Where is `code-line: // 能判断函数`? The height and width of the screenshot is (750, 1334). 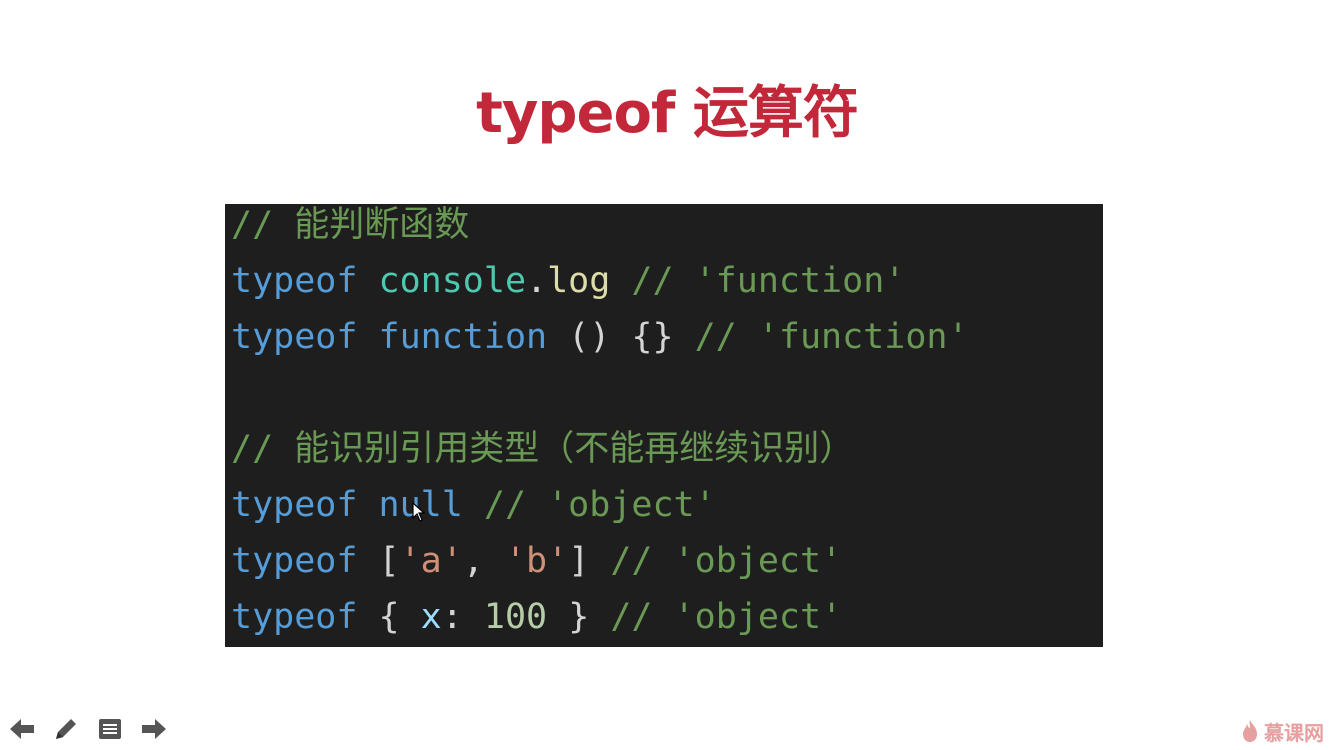
code-line: // 能判断函数 is located at coordinates (667, 232).